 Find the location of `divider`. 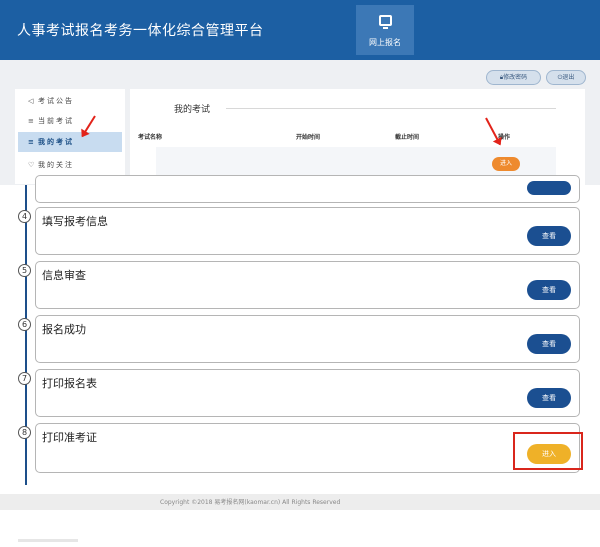

divider is located at coordinates (391, 108).